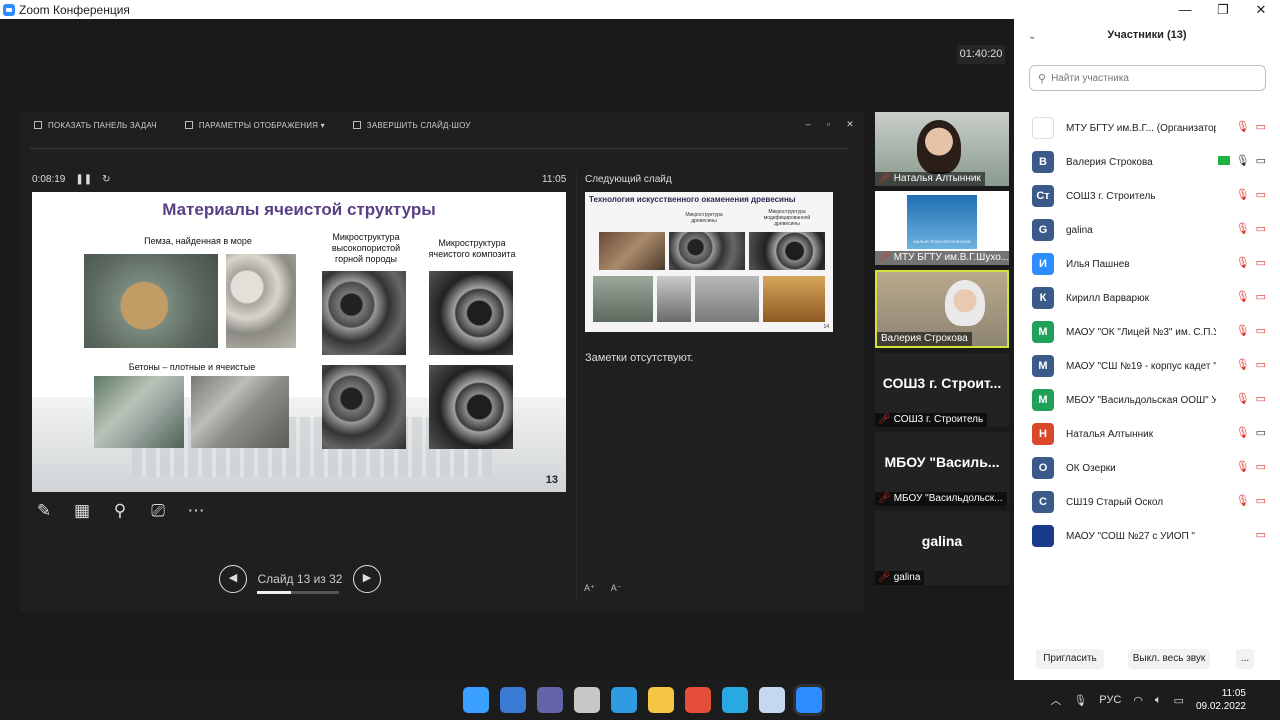 The height and width of the screenshot is (720, 1280). What do you see at coordinates (411, 125) in the screenshot?
I see `end-show-button: ЗАВЕРШИТЬ СЛАЙД-ШОУ` at bounding box center [411, 125].